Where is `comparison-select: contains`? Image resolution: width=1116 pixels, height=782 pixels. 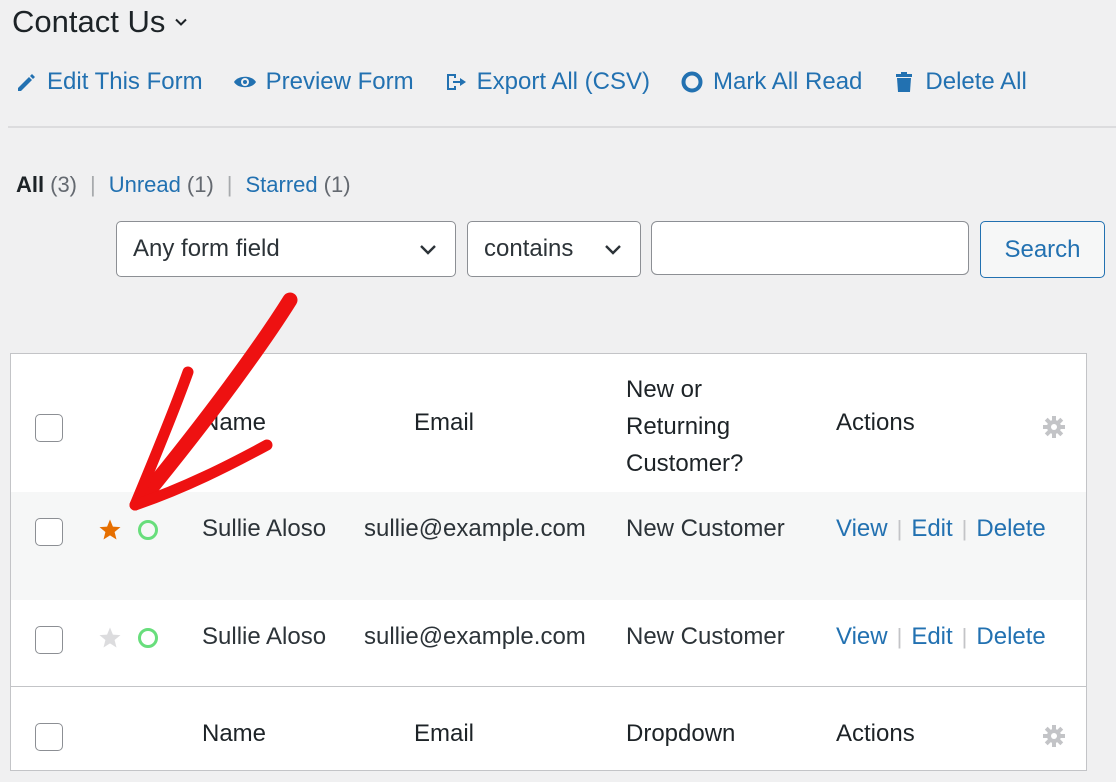 comparison-select: contains is located at coordinates (554, 249).